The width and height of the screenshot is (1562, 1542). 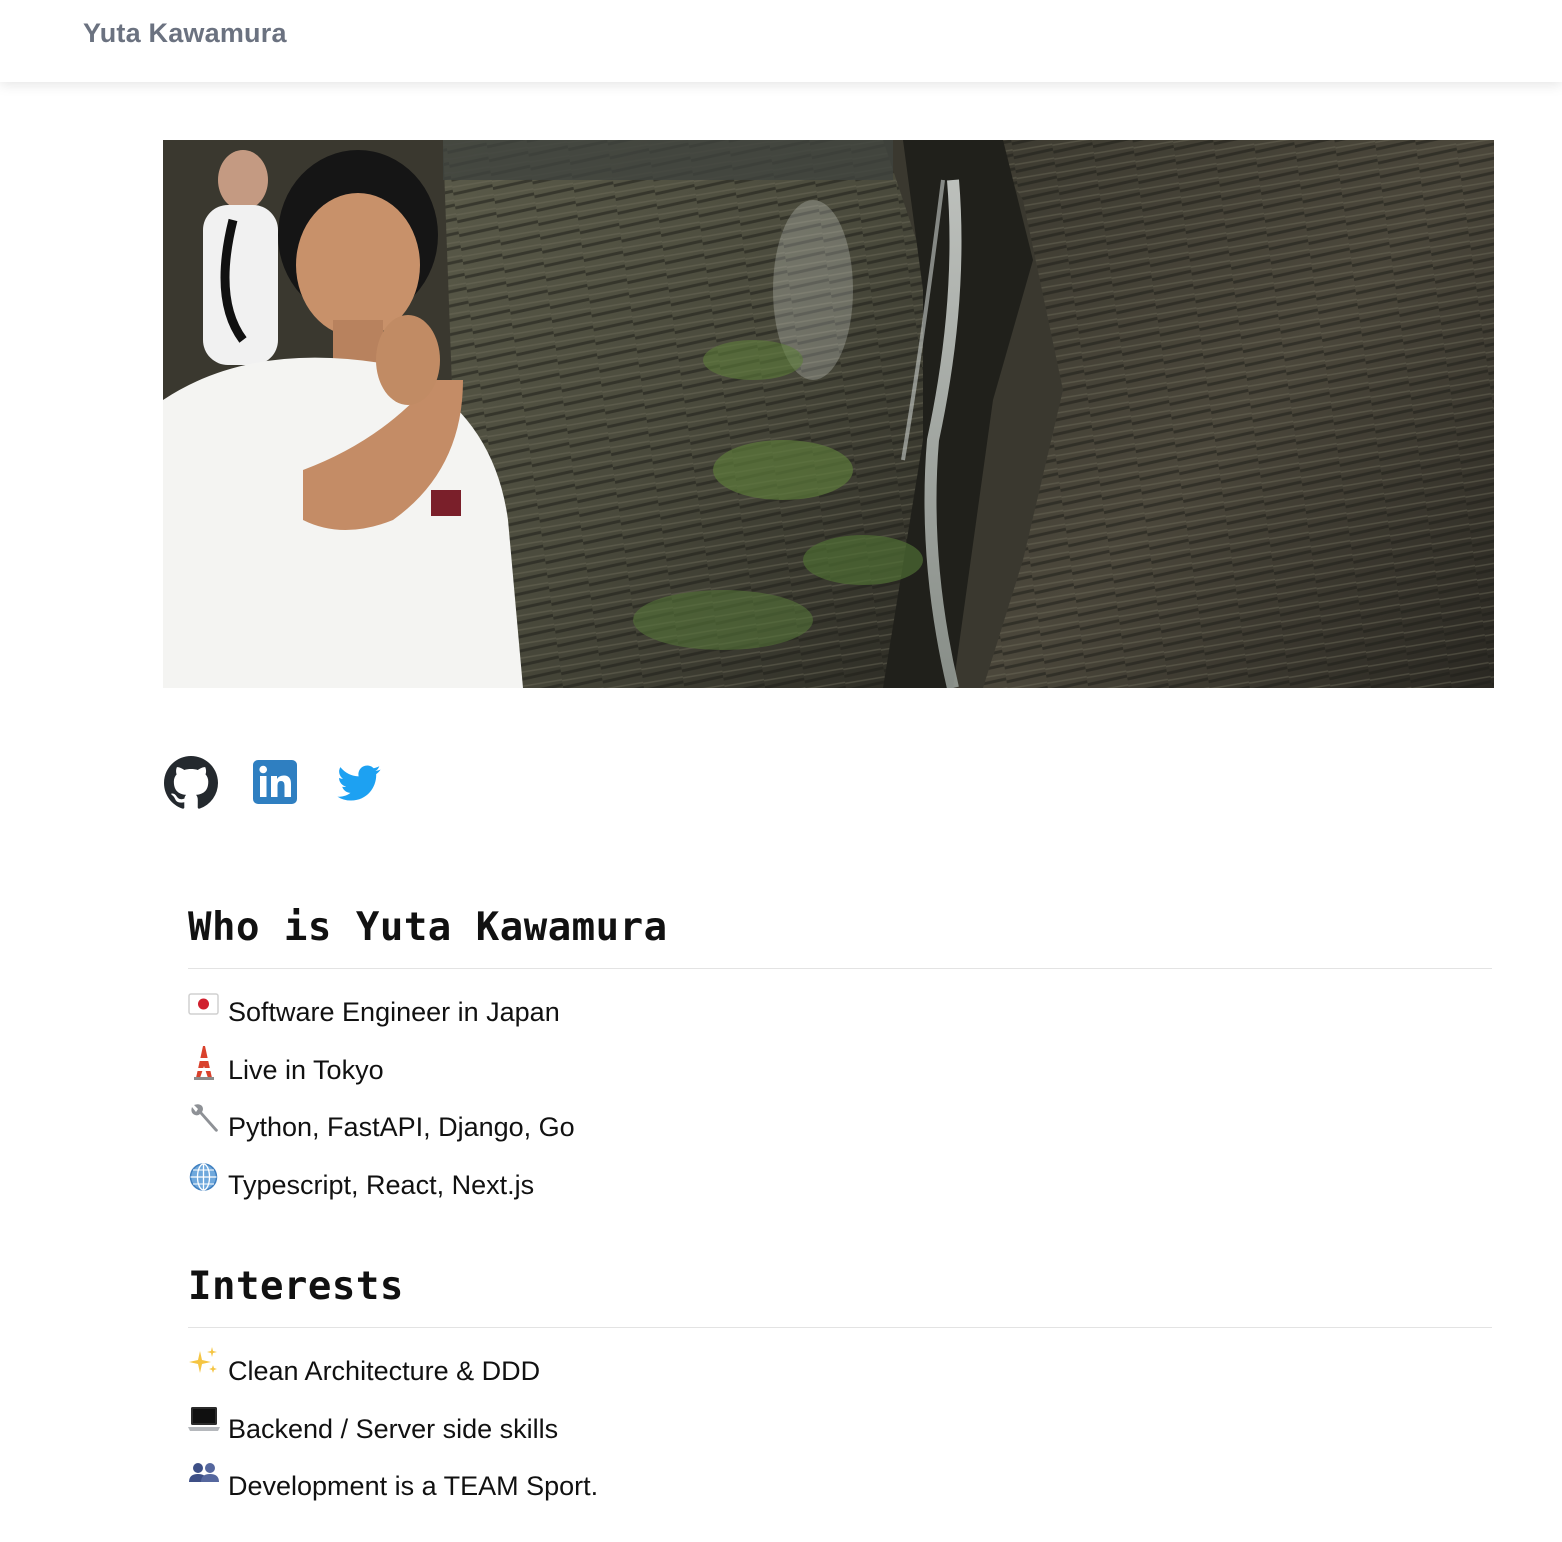 I want to click on wrench-icon, so click(x=208, y=1121).